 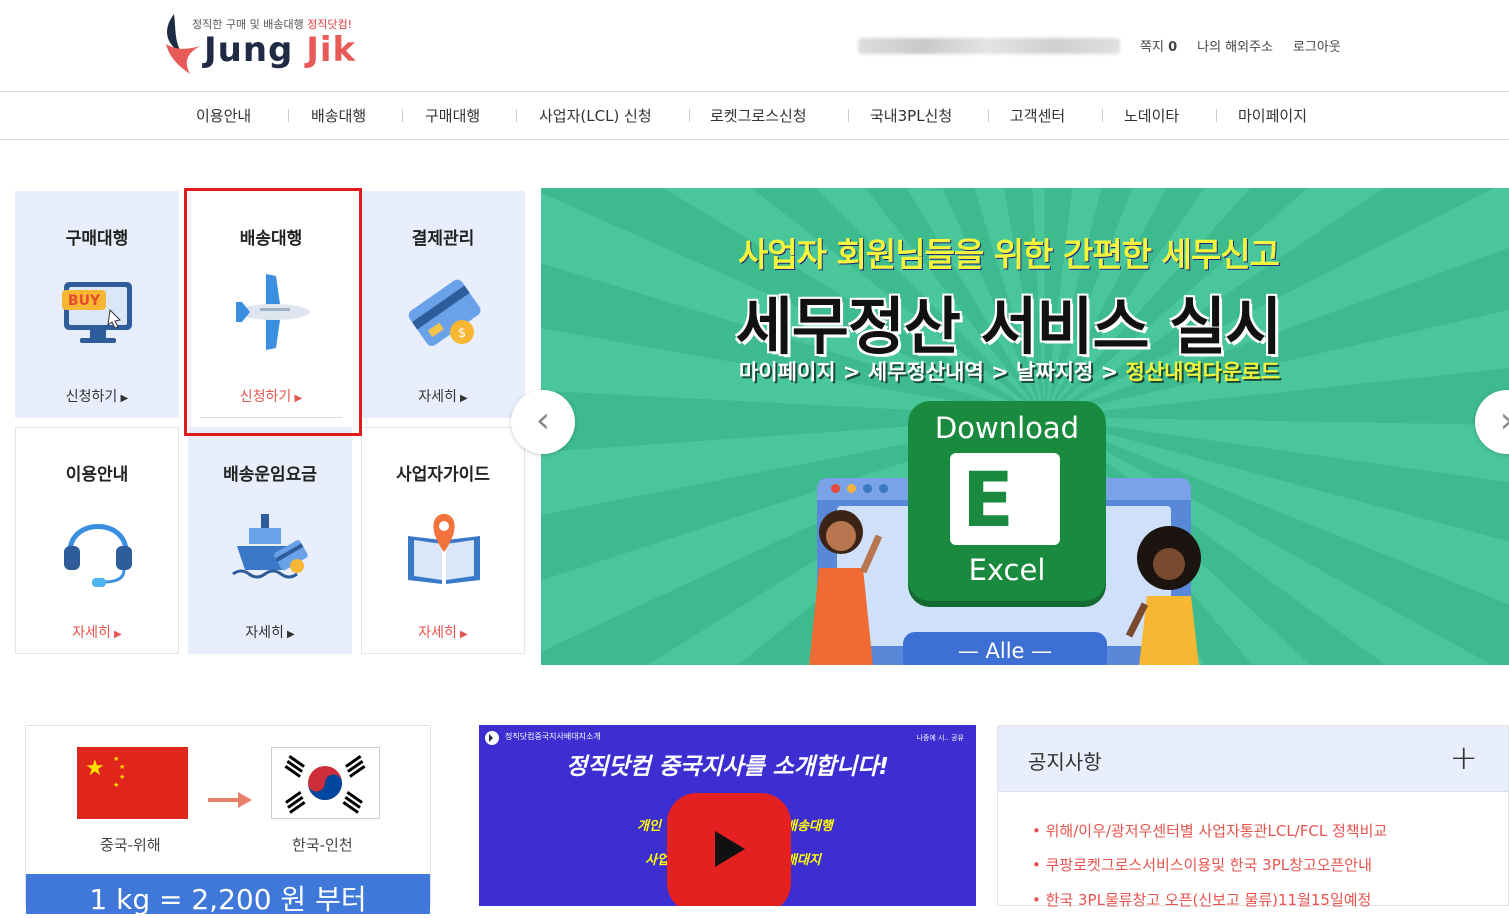 I want to click on banner-path: 마이페이지 > 세무정산내역 > 날짜지정 > 정산내역다운로드, so click(x=1010, y=372).